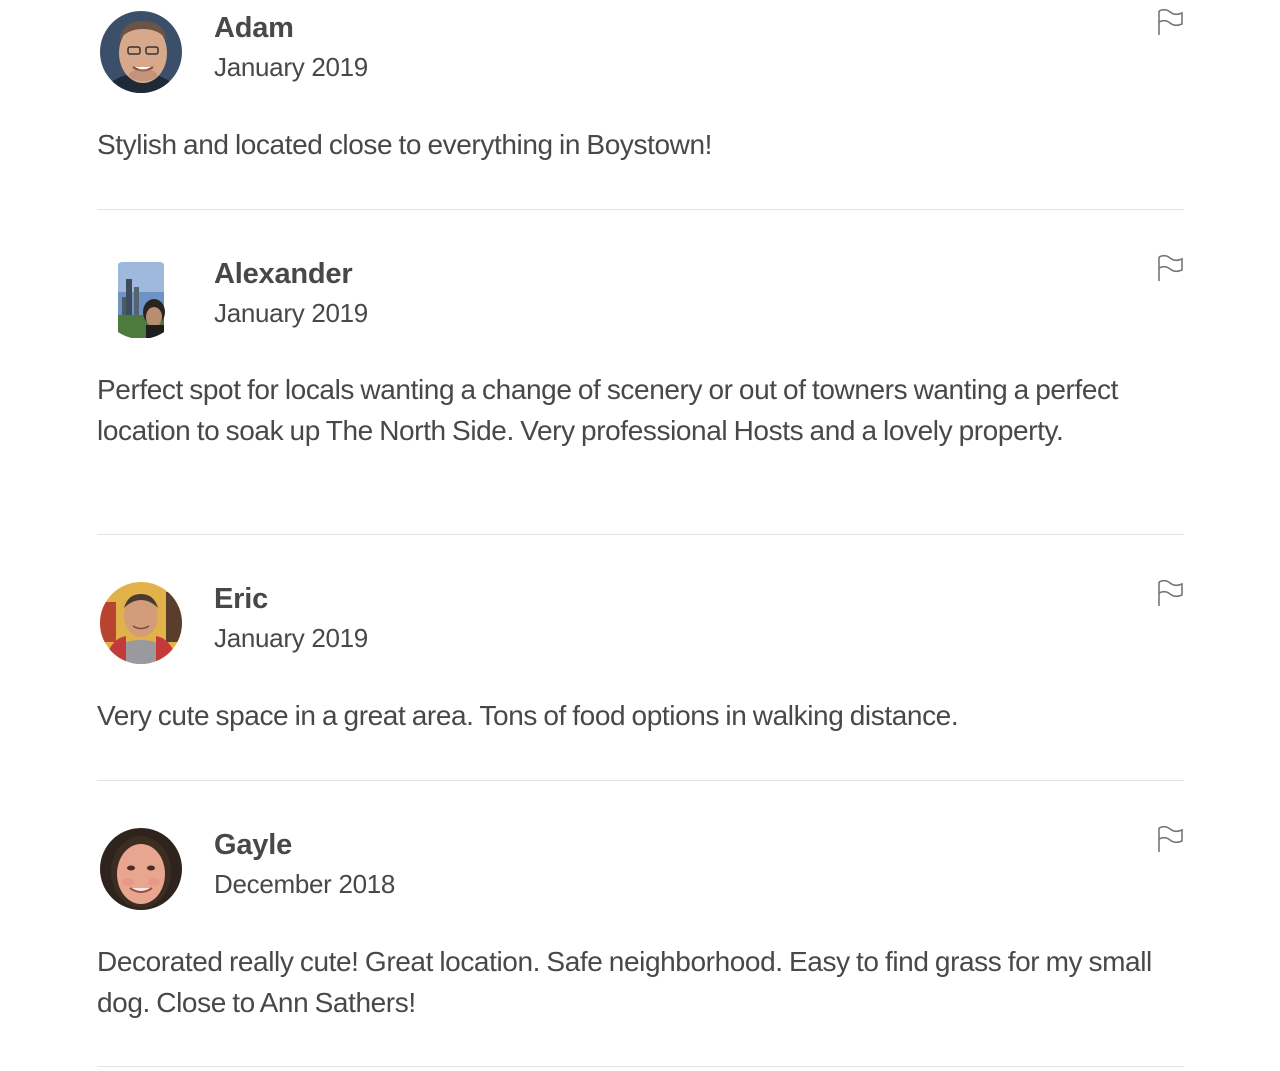 This screenshot has height=1071, width=1280. What do you see at coordinates (640, 876) in the screenshot?
I see `review-header: Gayle December 2018` at bounding box center [640, 876].